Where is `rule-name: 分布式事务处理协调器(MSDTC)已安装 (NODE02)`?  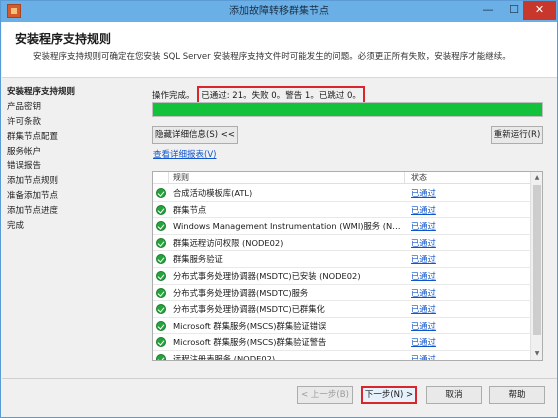 rule-name: 分布式事务处理协调器(MSDTC)已安装 (NODE02) is located at coordinates (267, 275).